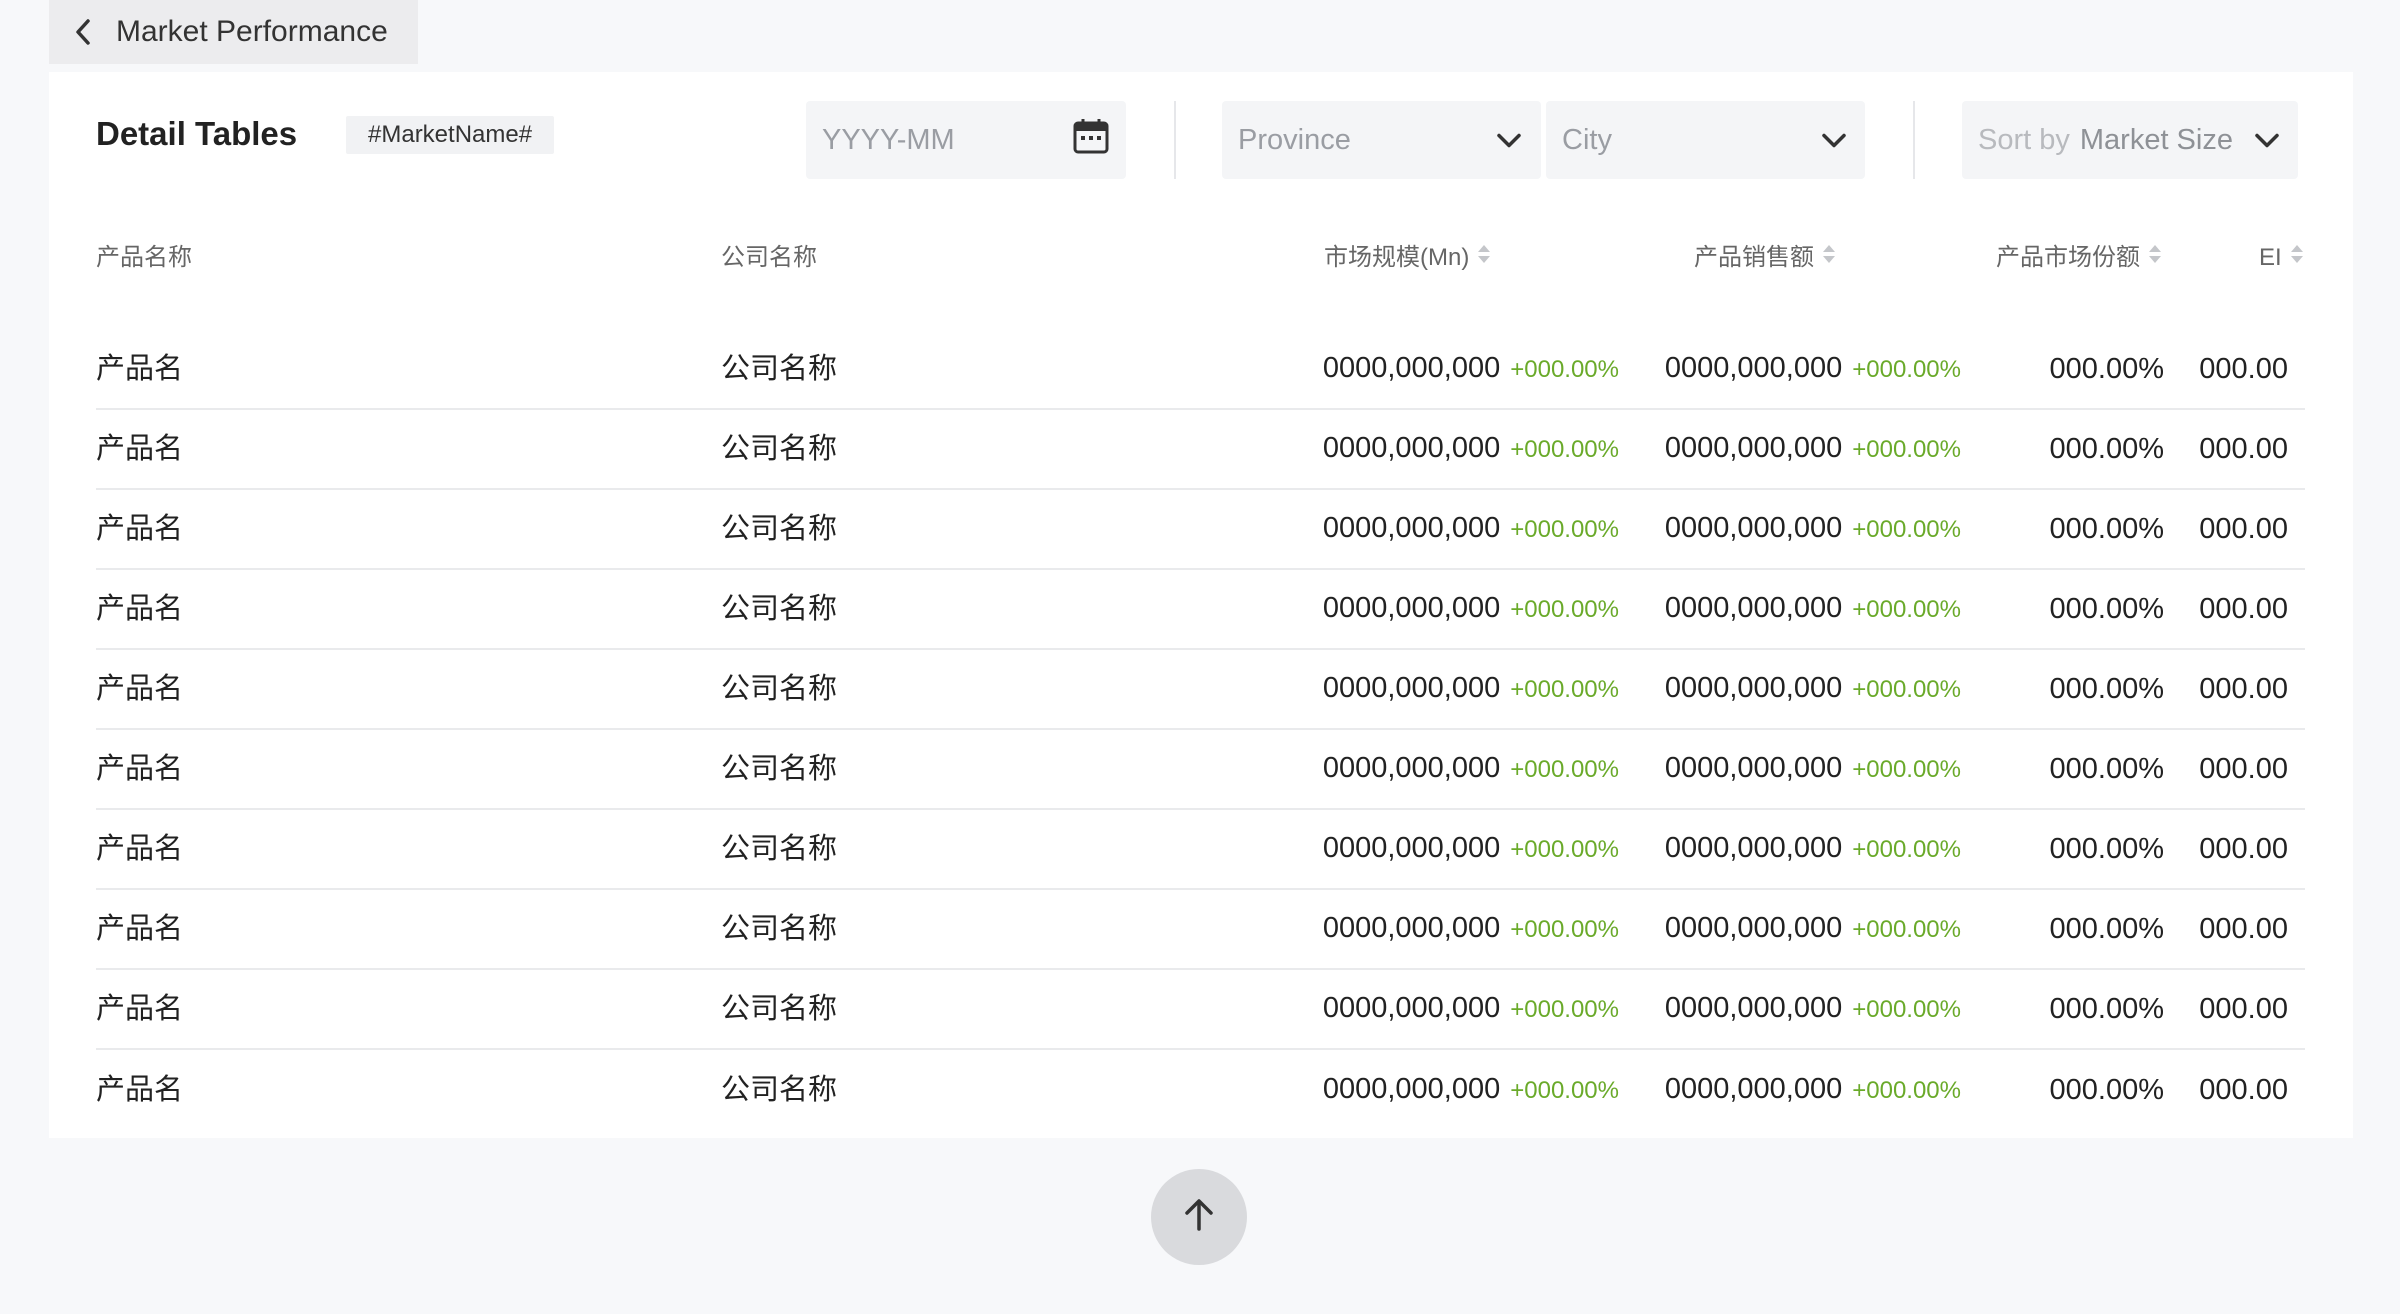  Describe the element at coordinates (233, 32) in the screenshot. I see `back-button: Market Performance` at that location.